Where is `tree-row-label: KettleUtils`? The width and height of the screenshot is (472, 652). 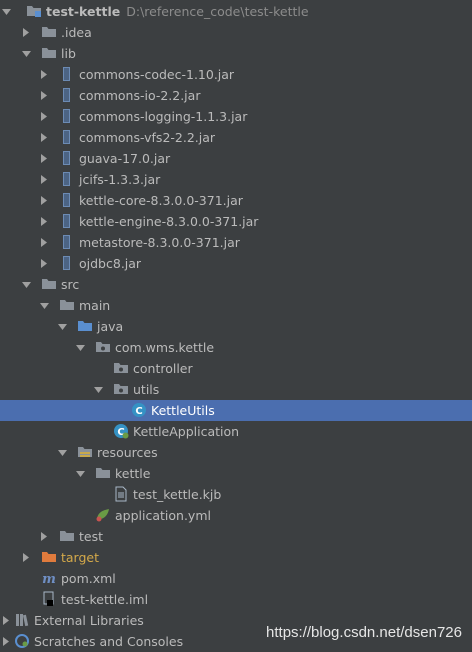
tree-row-label: KettleUtils is located at coordinates (183, 410).